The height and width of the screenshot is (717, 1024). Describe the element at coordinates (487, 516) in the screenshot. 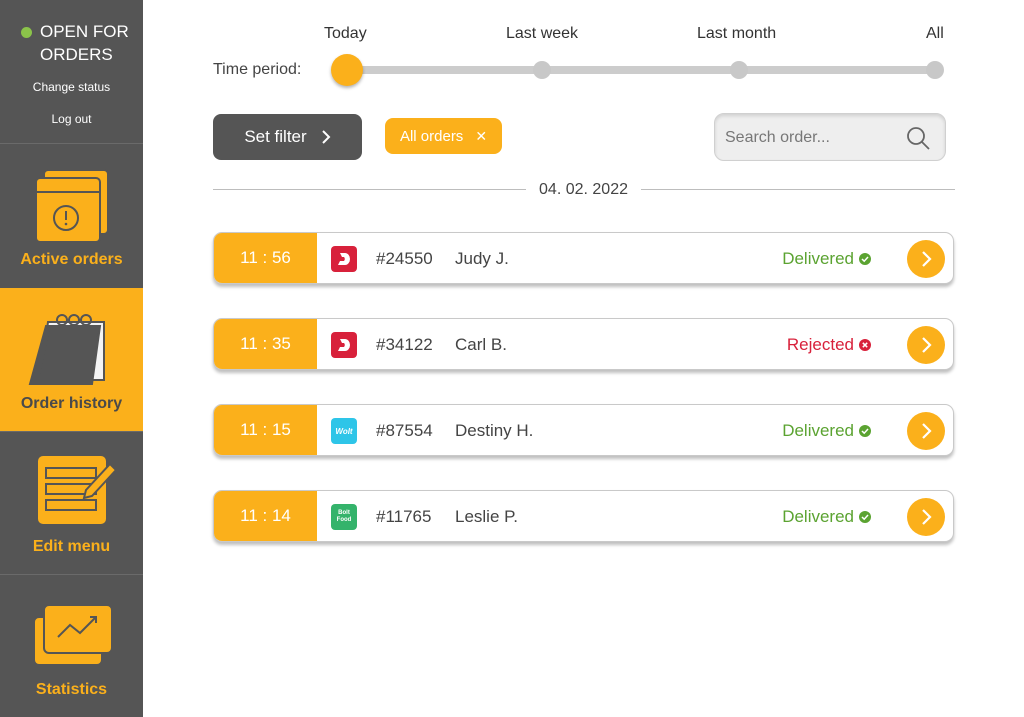

I see `customer-name: Leslie P.` at that location.